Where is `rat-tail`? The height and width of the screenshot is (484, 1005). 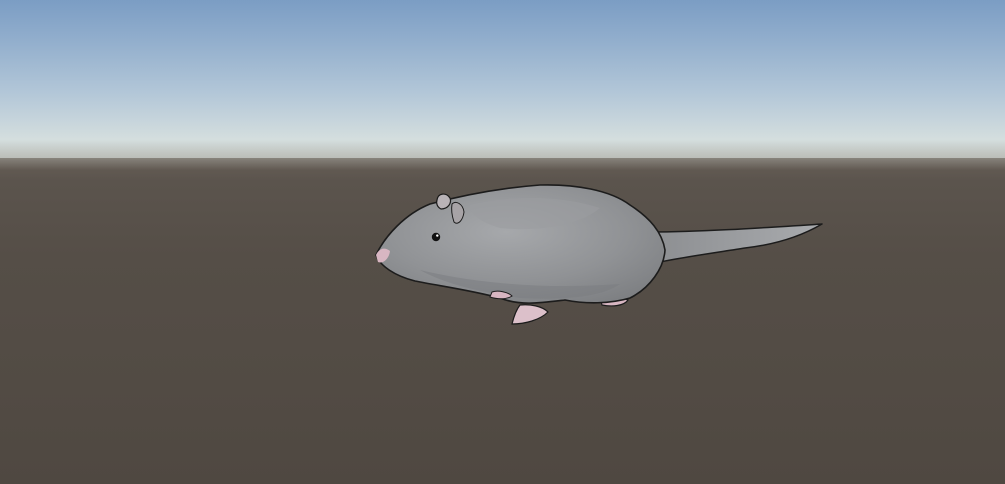
rat-tail is located at coordinates (736, 243).